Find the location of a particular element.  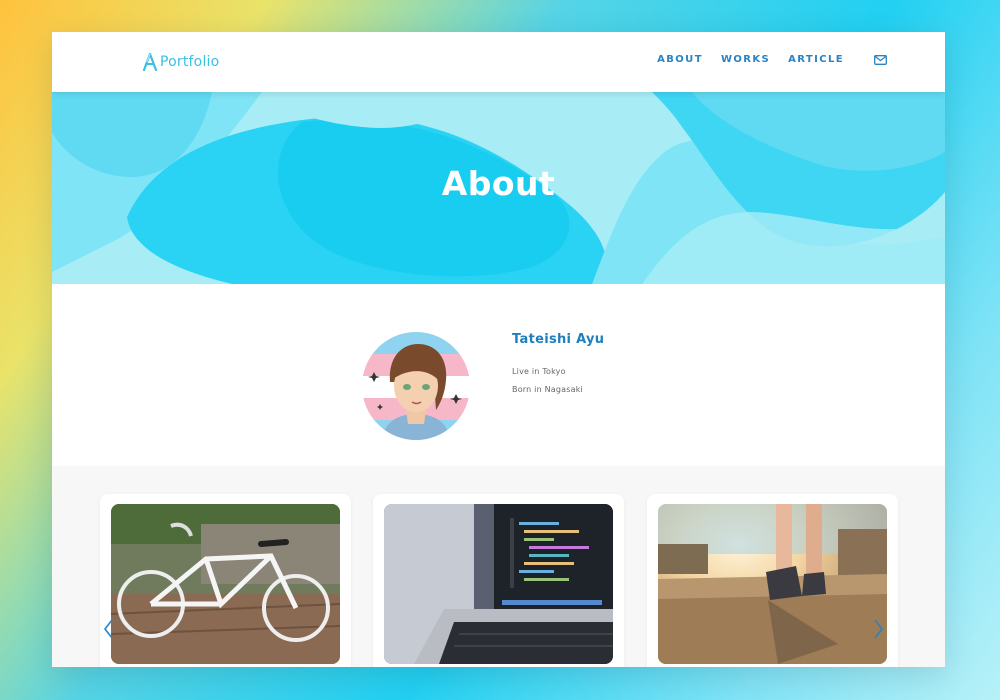

avatar-illustration is located at coordinates (416, 386).